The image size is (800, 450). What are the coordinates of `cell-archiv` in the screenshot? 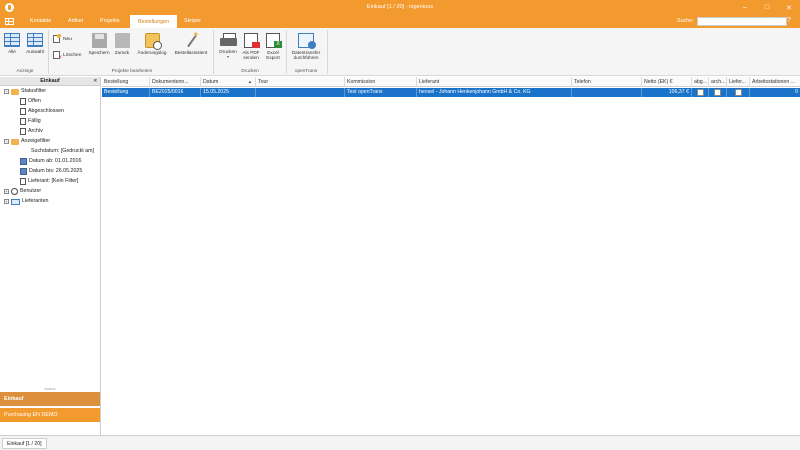 It's located at (718, 92).